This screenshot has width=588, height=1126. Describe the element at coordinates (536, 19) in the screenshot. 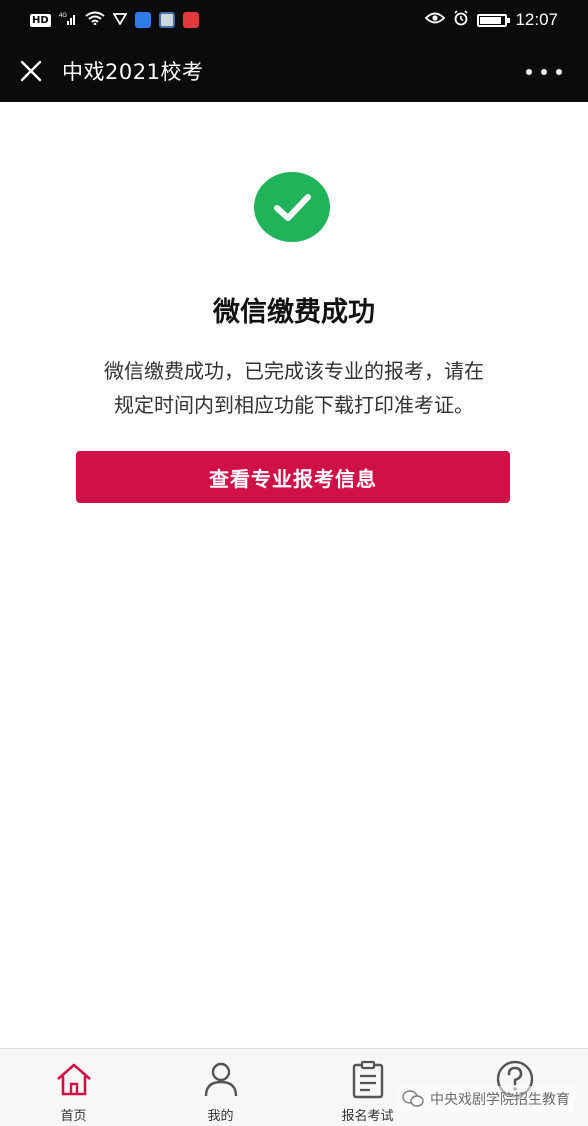

I see `status-time: 12:07` at that location.